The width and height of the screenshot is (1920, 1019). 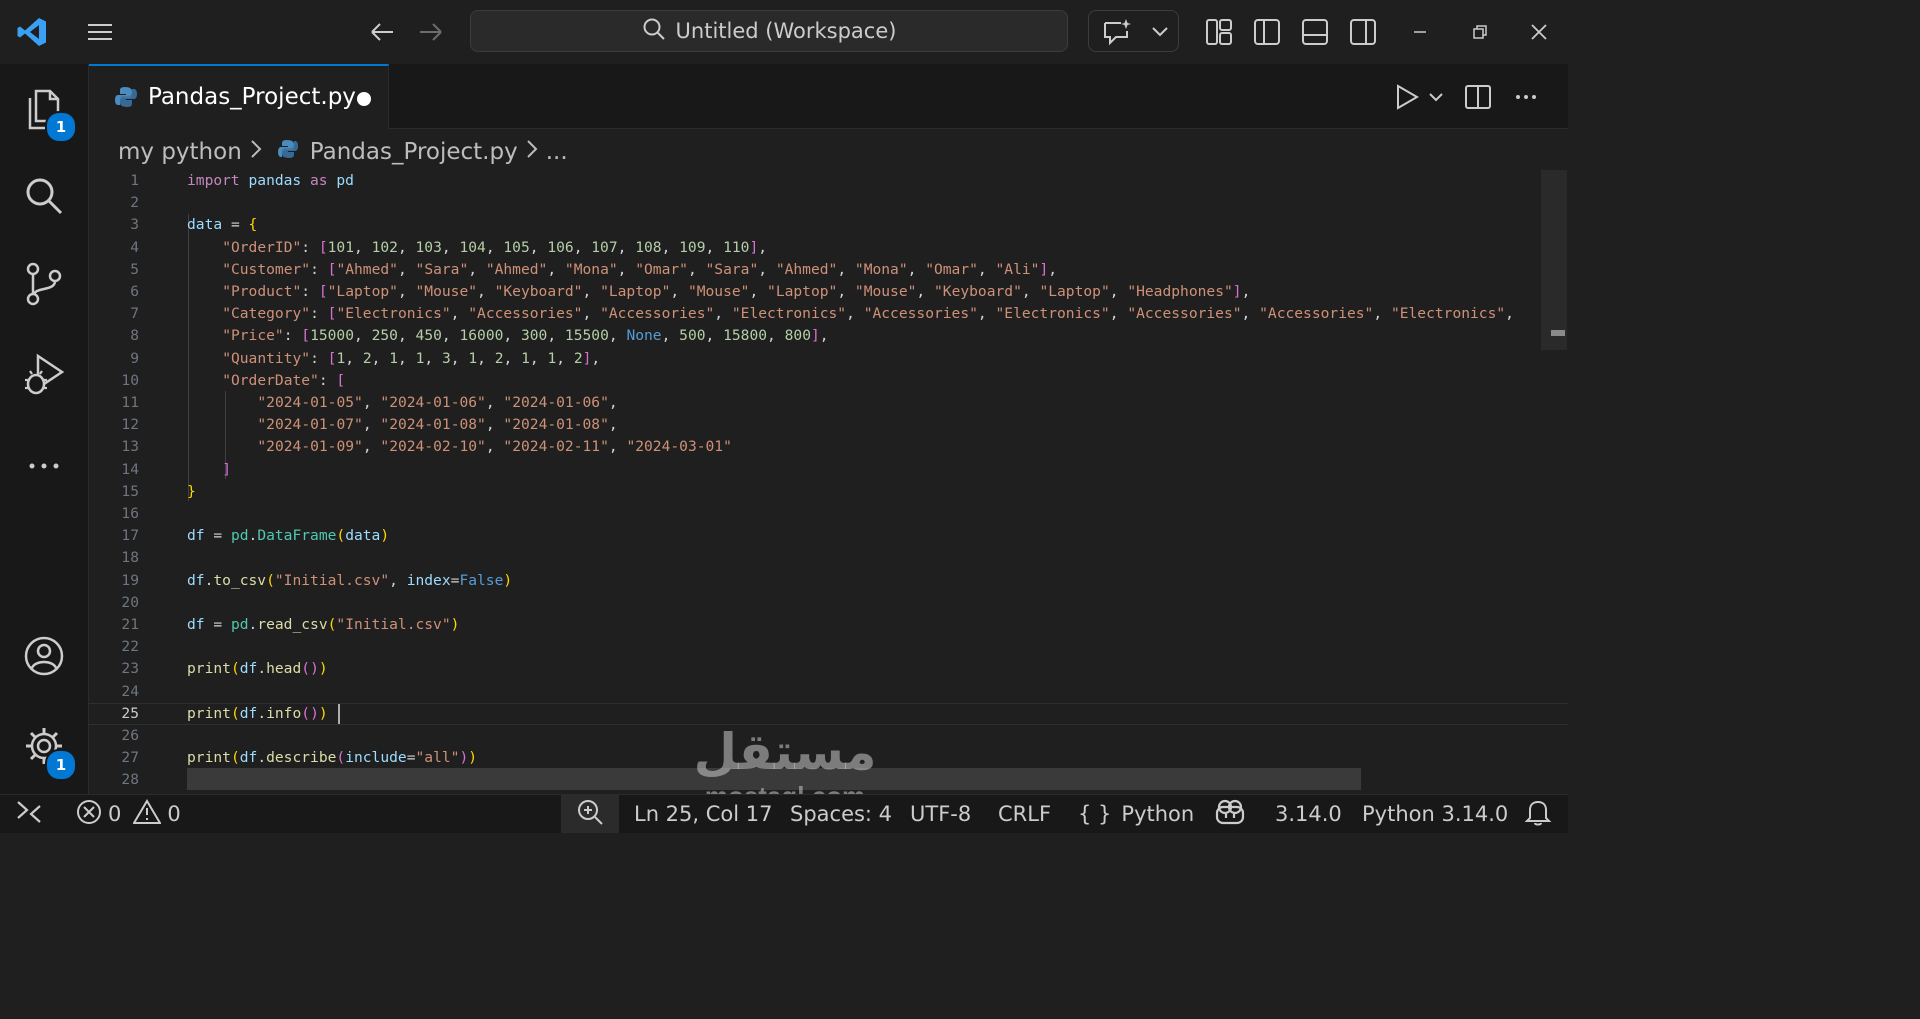 I want to click on overview-ruler-marker, so click(x=1558, y=333).